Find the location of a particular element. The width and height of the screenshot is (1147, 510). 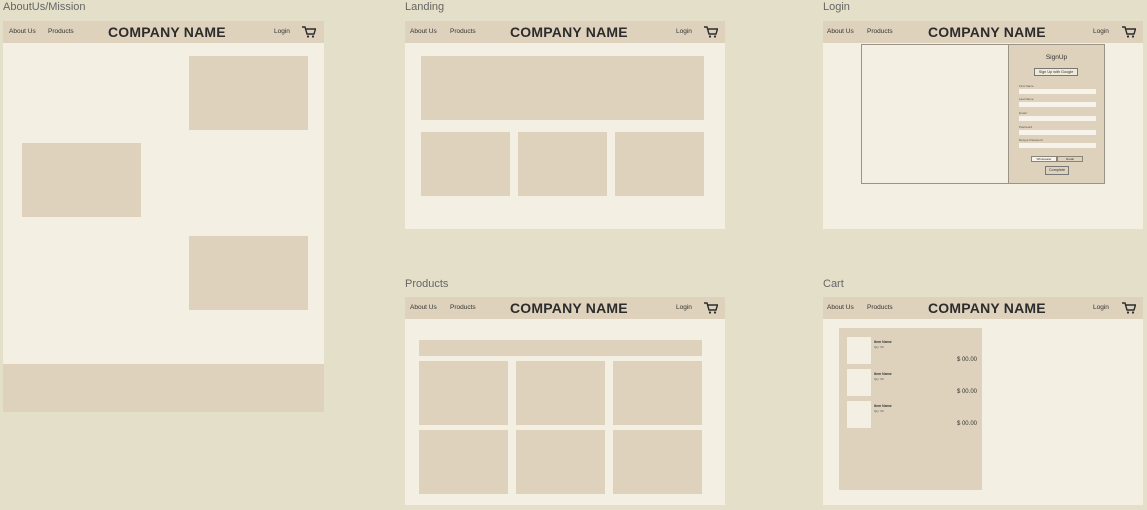

footer is located at coordinates (163, 388).